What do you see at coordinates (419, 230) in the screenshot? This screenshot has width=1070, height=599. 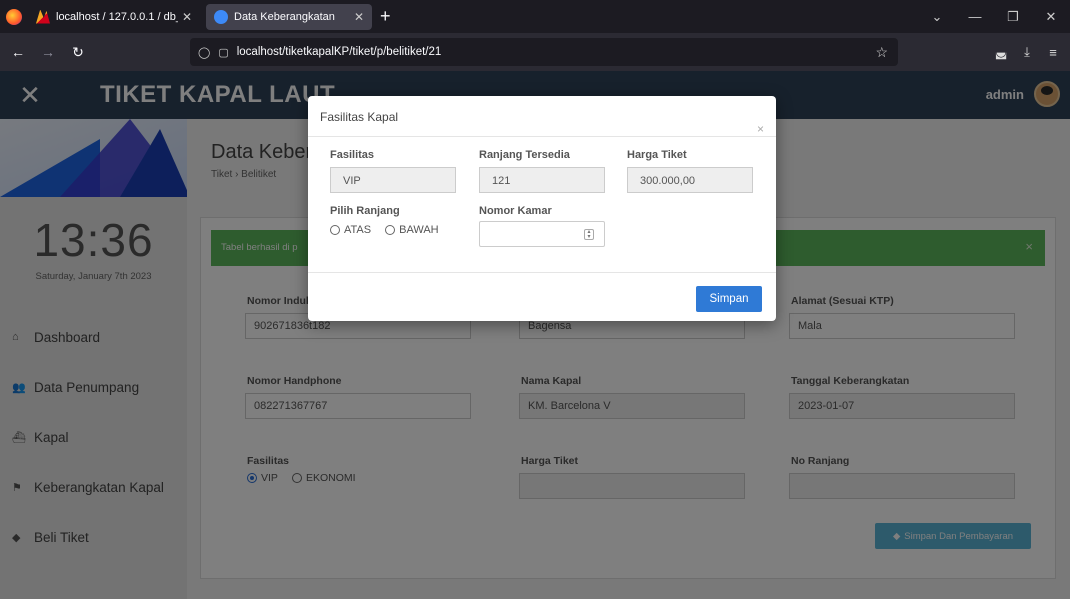 I see `radio-bawah-label: BAWAH` at bounding box center [419, 230].